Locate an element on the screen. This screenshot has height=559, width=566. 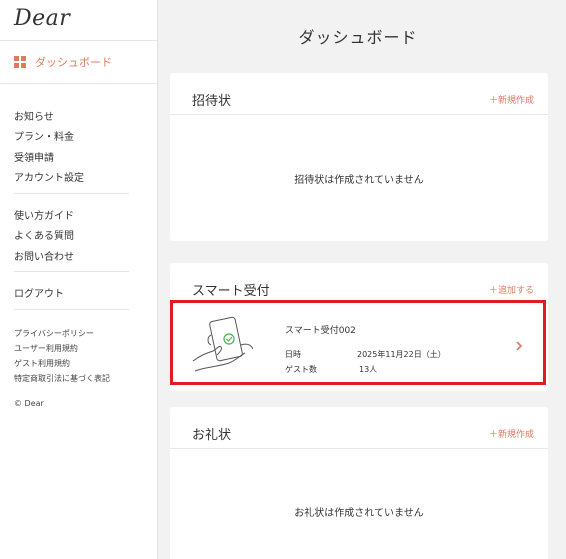
sidebar-item-logout: ログアウト is located at coordinates (39, 292).